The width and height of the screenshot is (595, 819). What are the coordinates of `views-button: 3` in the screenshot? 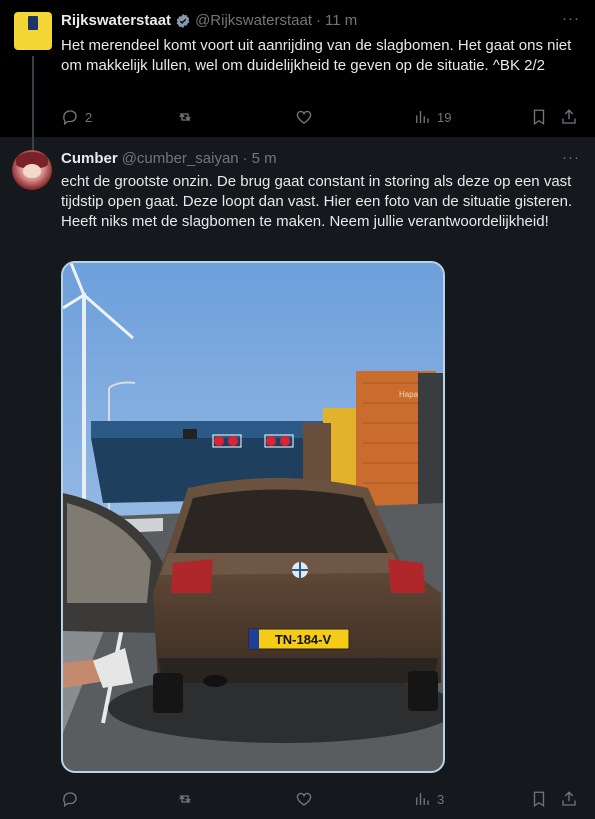 It's located at (428, 799).